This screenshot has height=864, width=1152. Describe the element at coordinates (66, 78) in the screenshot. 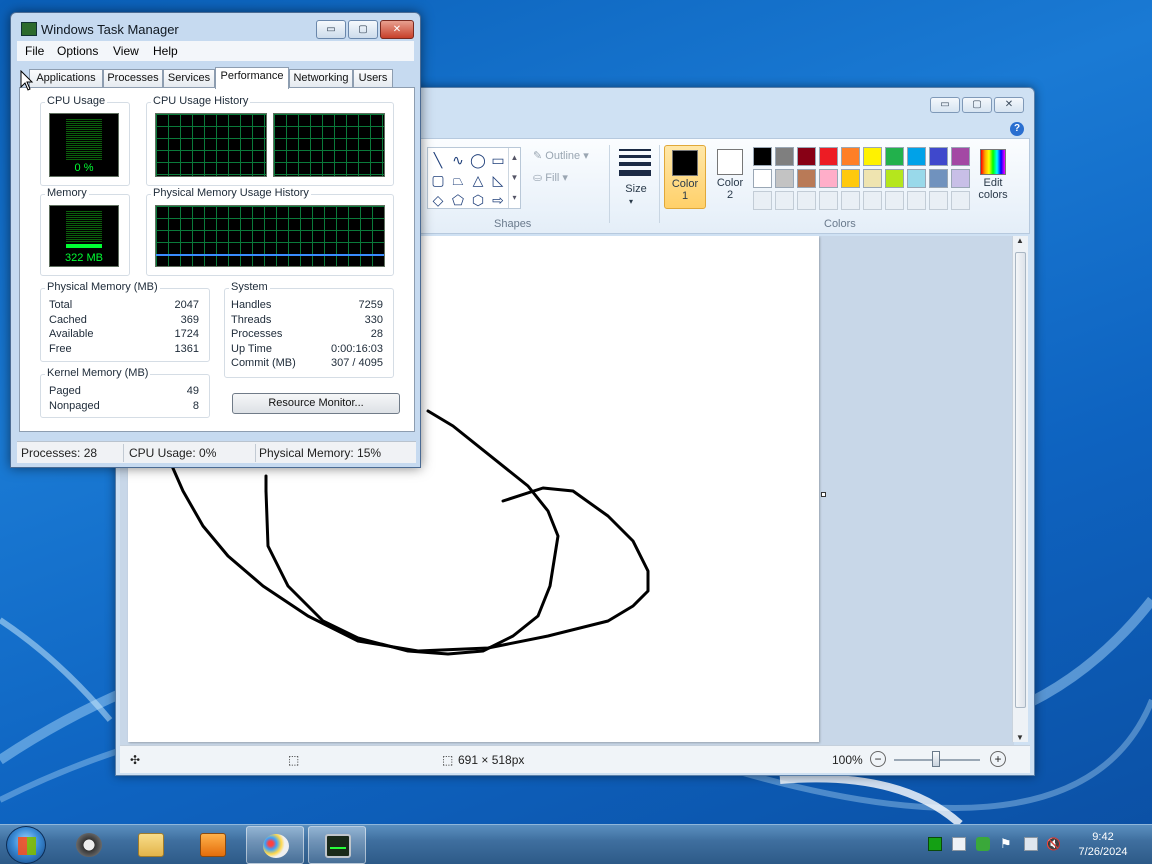

I see `tab-applications: Applications` at that location.